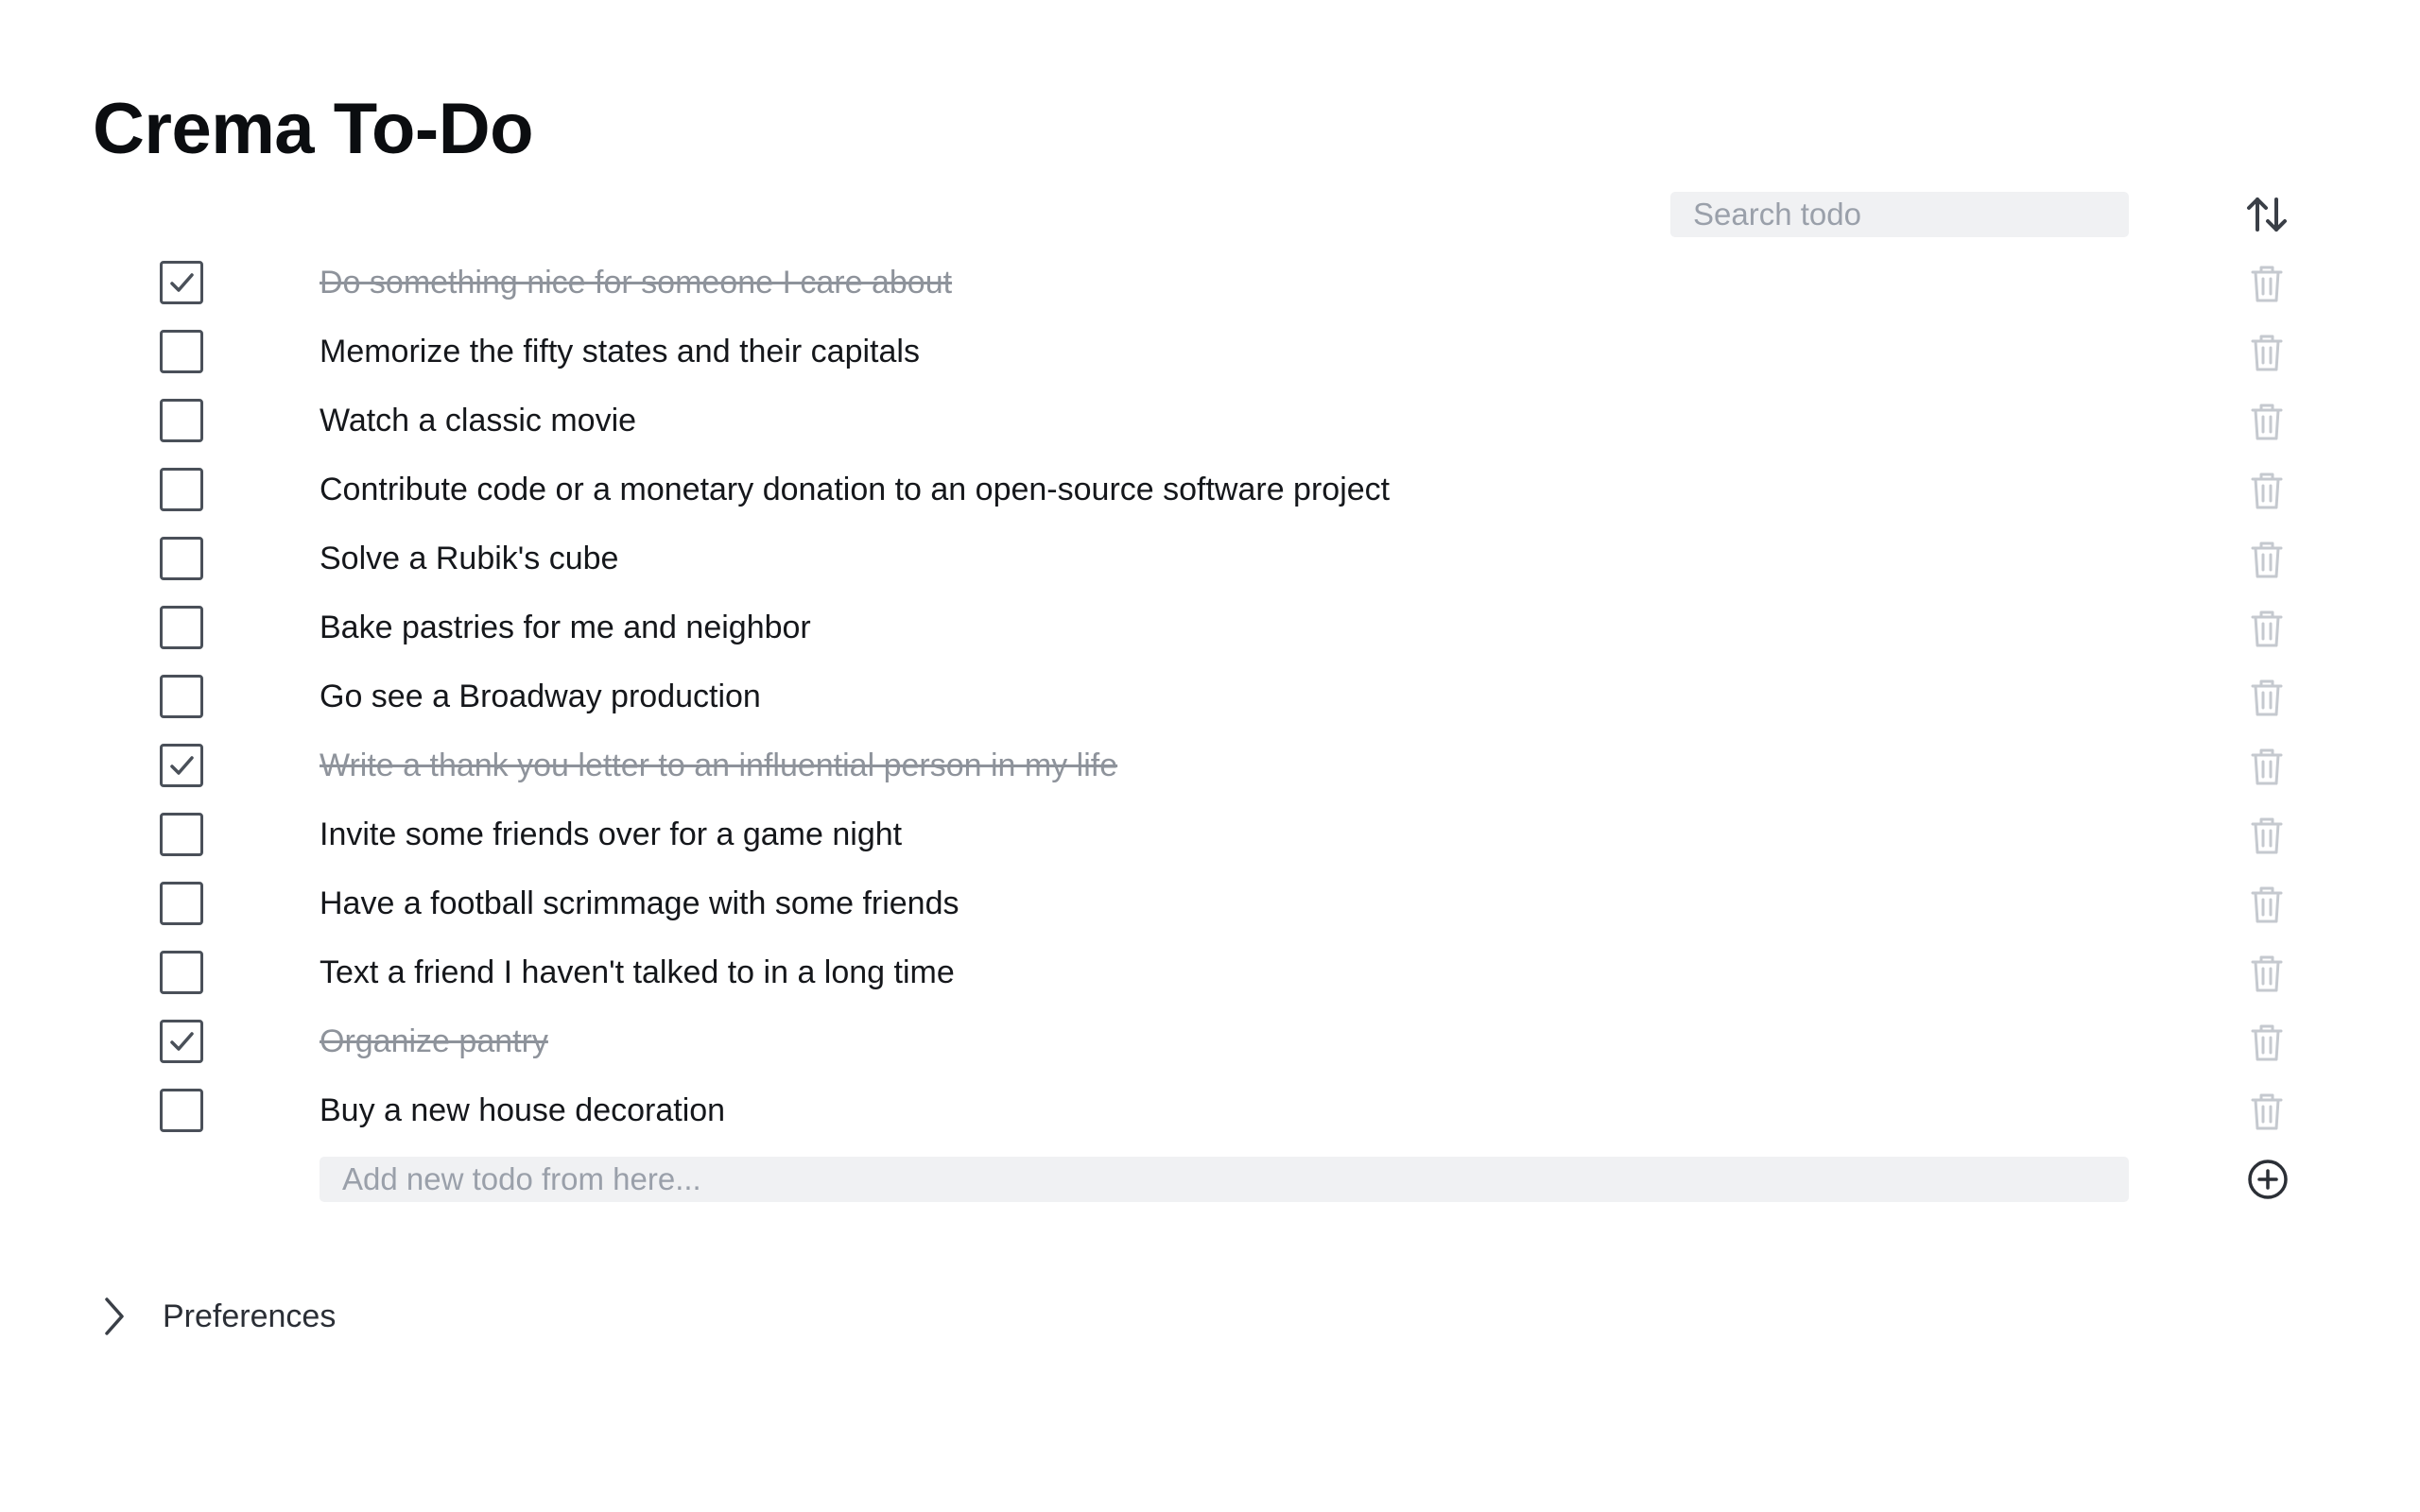  I want to click on todo-item: Solve a Rubik's cube, so click(1210, 558).